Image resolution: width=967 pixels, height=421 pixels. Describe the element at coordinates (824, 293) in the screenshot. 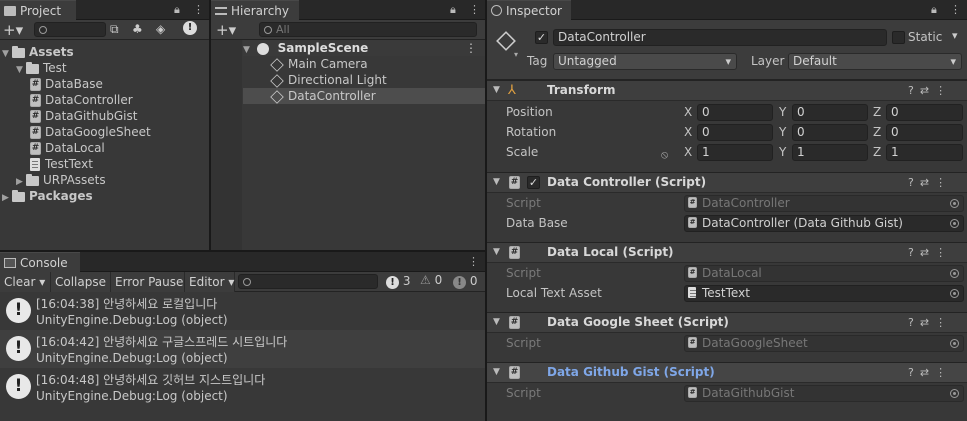

I see `object-reference-field: TestText` at that location.